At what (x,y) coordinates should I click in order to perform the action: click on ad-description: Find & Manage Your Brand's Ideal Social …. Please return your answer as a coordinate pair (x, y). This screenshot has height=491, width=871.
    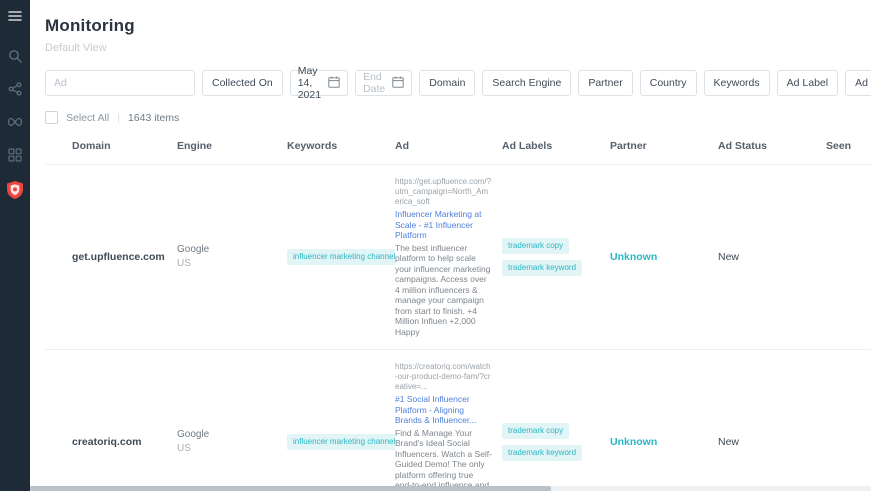
    Looking at the image, I should click on (444, 459).